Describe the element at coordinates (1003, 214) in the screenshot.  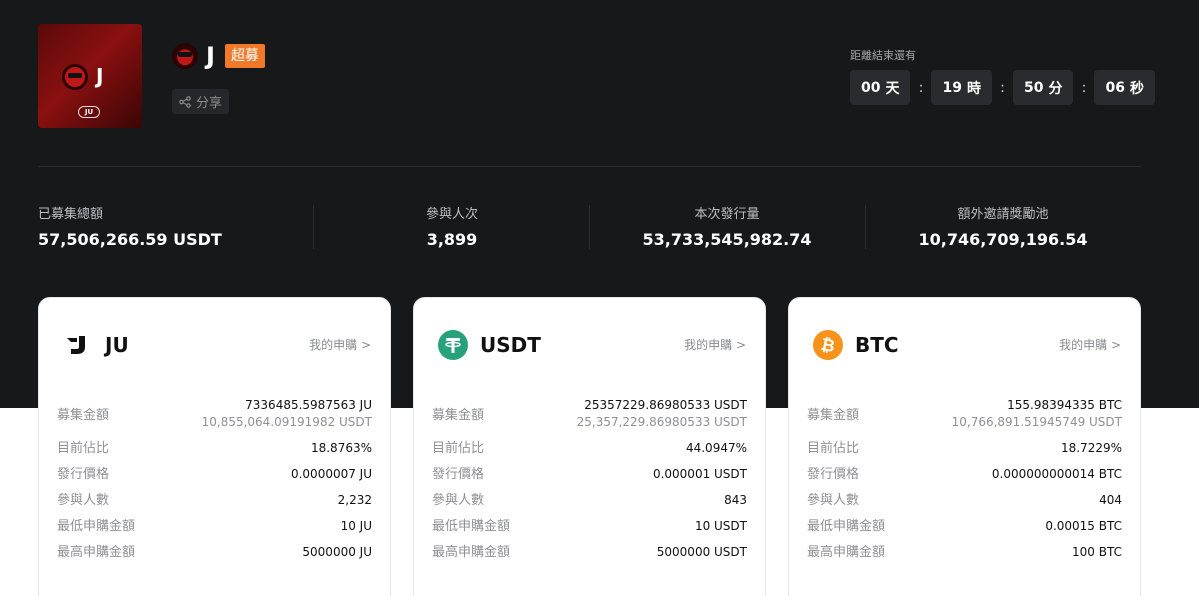
I see `stat-label: 額外邀請獎勵池` at that location.